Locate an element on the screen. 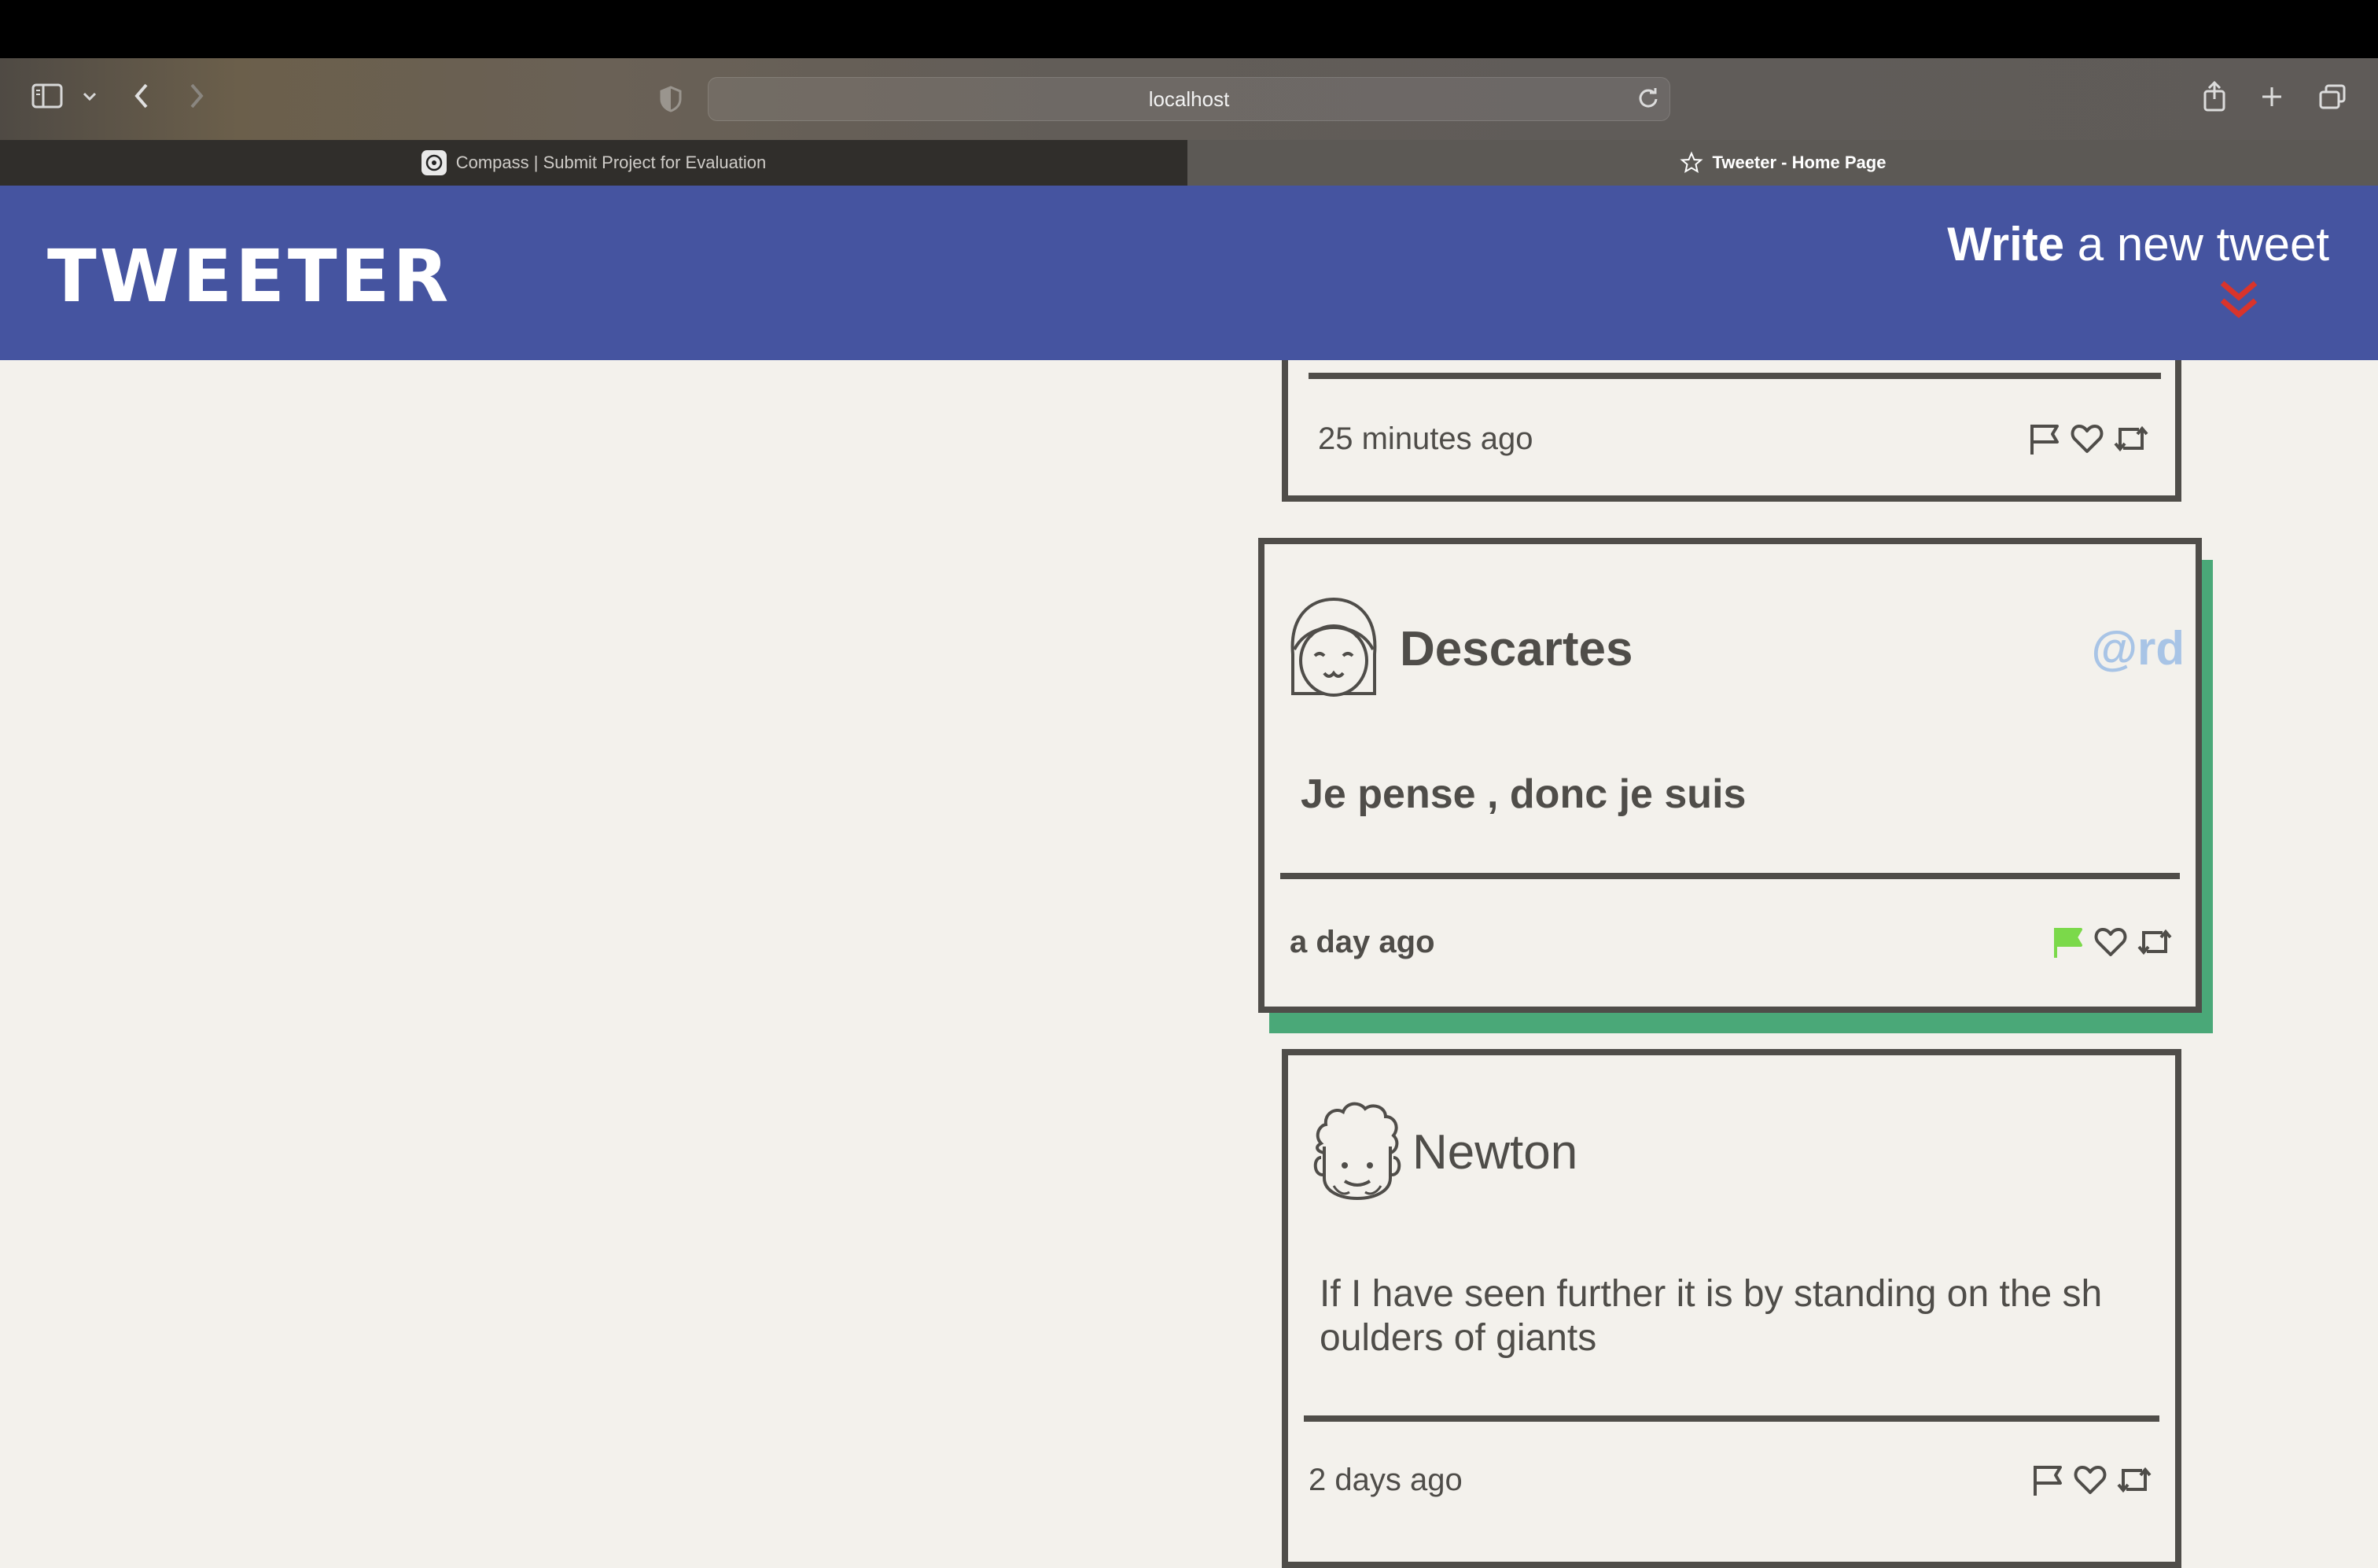 This screenshot has height=1568, width=2378. sidebar-toggle-icon is located at coordinates (47, 96).